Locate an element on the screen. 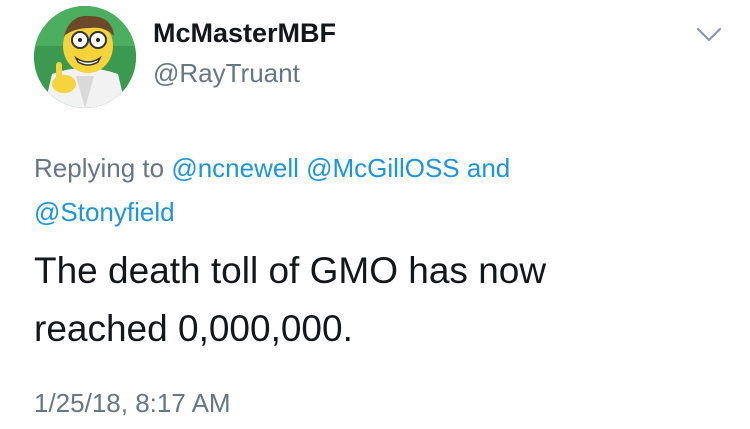  author-handle: @RayTruant is located at coordinates (226, 73).